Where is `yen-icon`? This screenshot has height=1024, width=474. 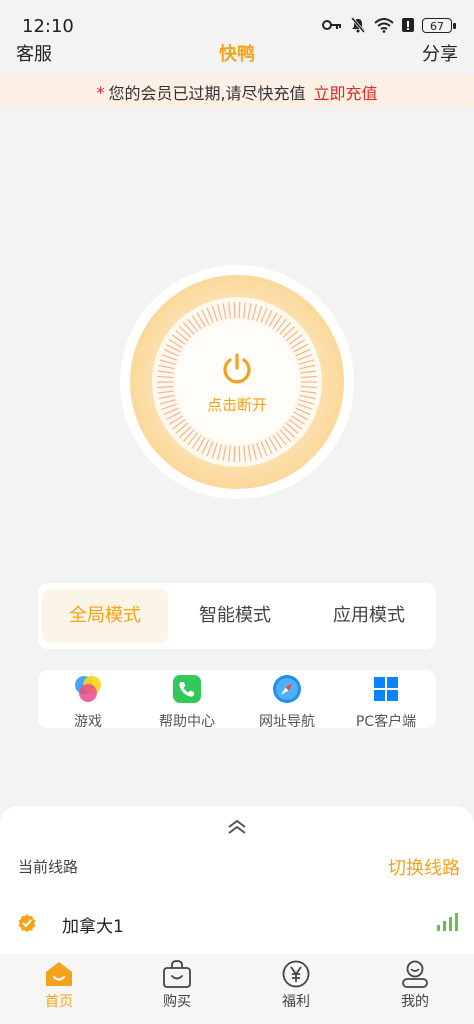
yen-icon is located at coordinates (296, 974).